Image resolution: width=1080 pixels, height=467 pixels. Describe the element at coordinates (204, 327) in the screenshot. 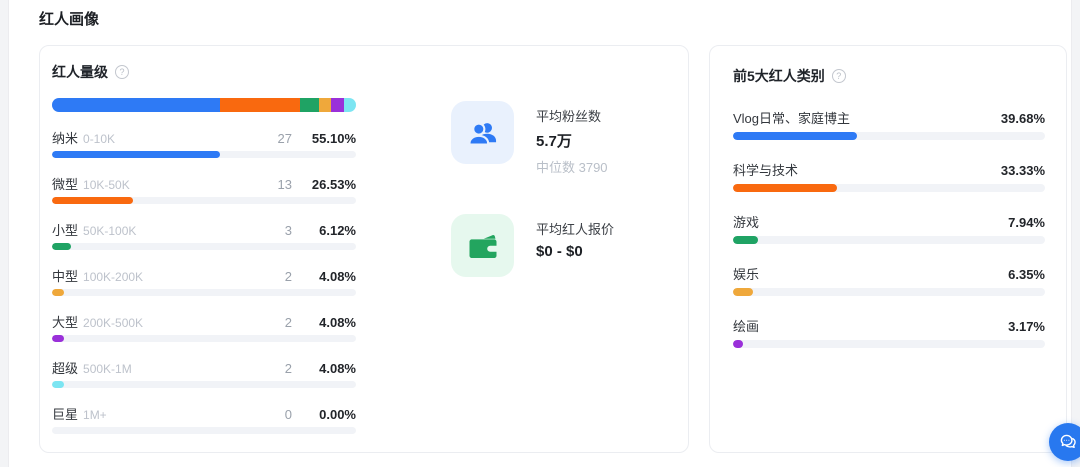

I see `tier-row: 大型 200K-500K 2 4.08%` at that location.